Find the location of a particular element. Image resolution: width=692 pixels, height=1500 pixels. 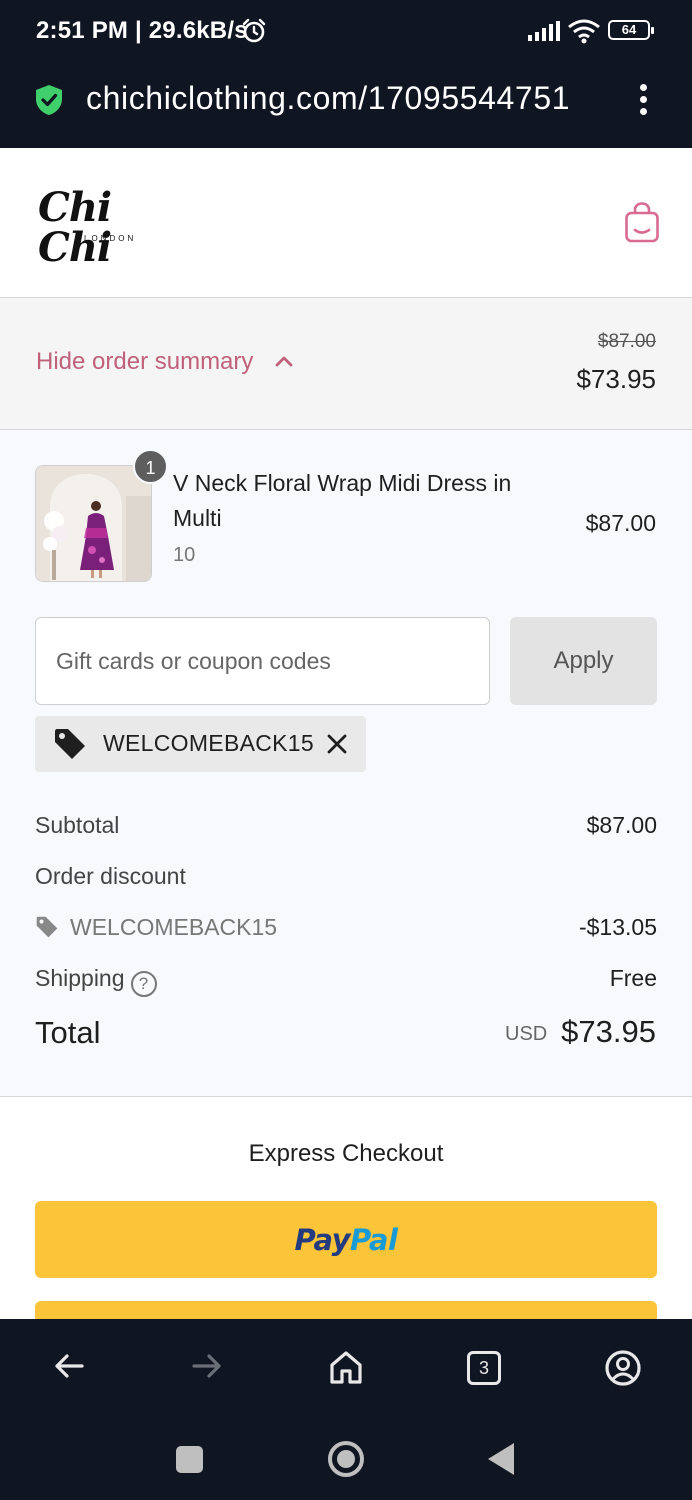

account-icon is located at coordinates (623, 1370).